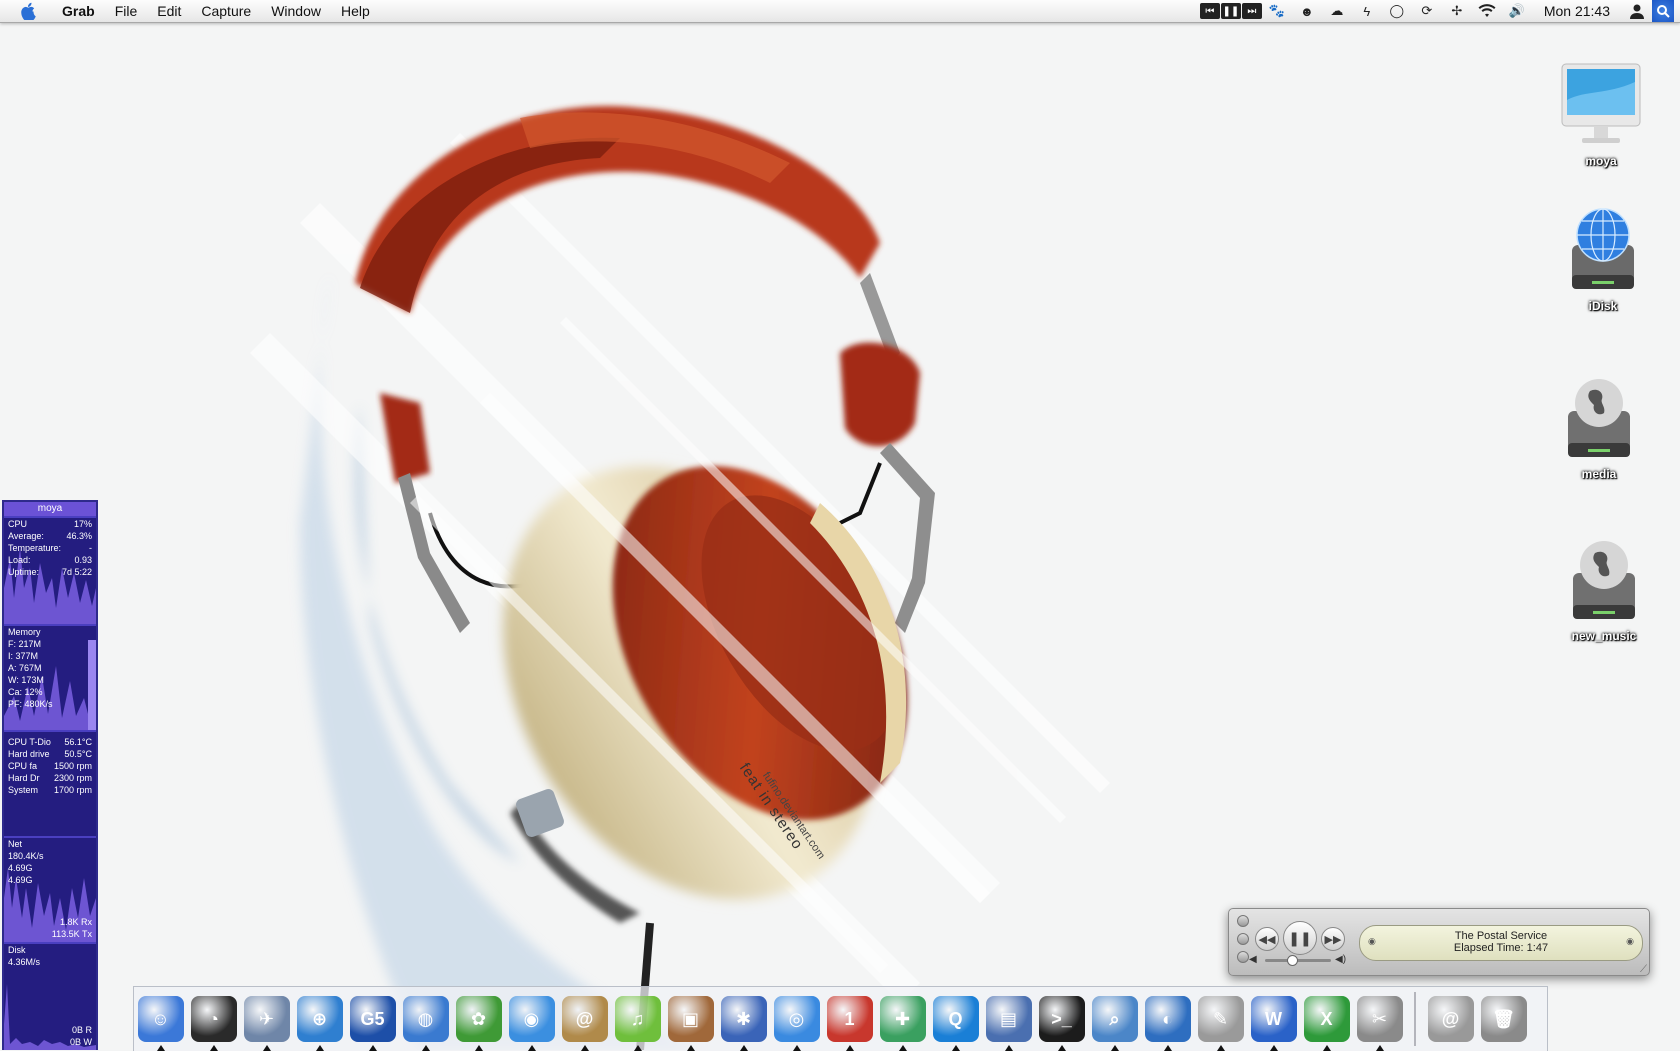  Describe the element at coordinates (1367, 11) in the screenshot. I see `bolt-icon: ϟ` at that location.